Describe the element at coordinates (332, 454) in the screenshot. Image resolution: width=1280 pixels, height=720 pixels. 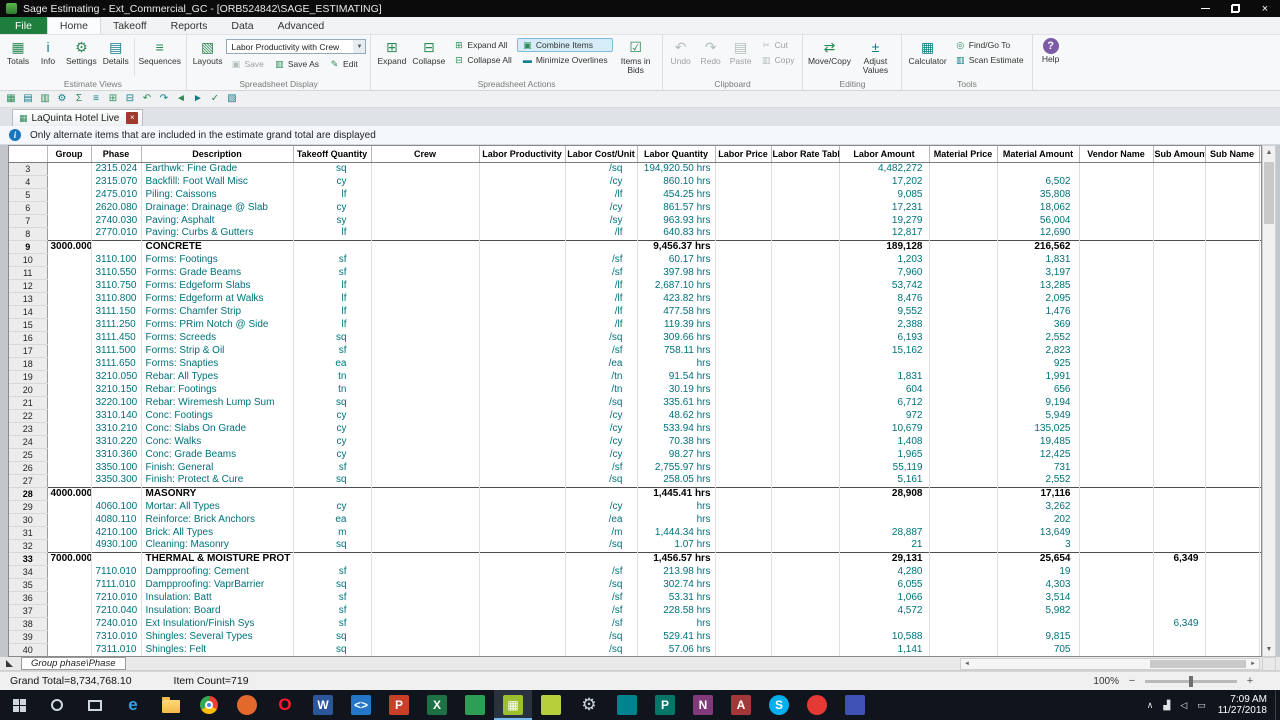
I see `cell: cy` at that location.